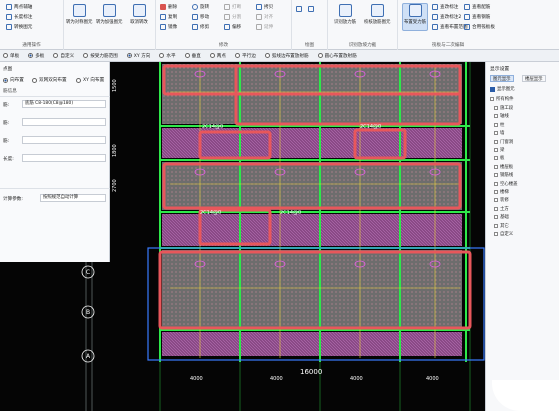 Image resolution: width=559 pixels, height=411 pixels. Describe the element at coordinates (49, 80) in the screenshot. I see `opt-double-net: 双网双向布置` at that location.